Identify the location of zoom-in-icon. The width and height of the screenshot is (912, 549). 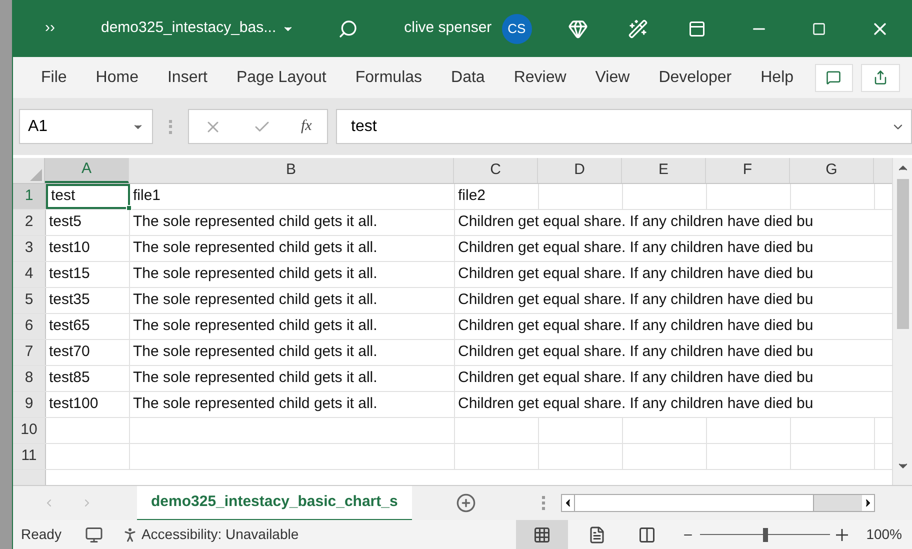
(842, 534).